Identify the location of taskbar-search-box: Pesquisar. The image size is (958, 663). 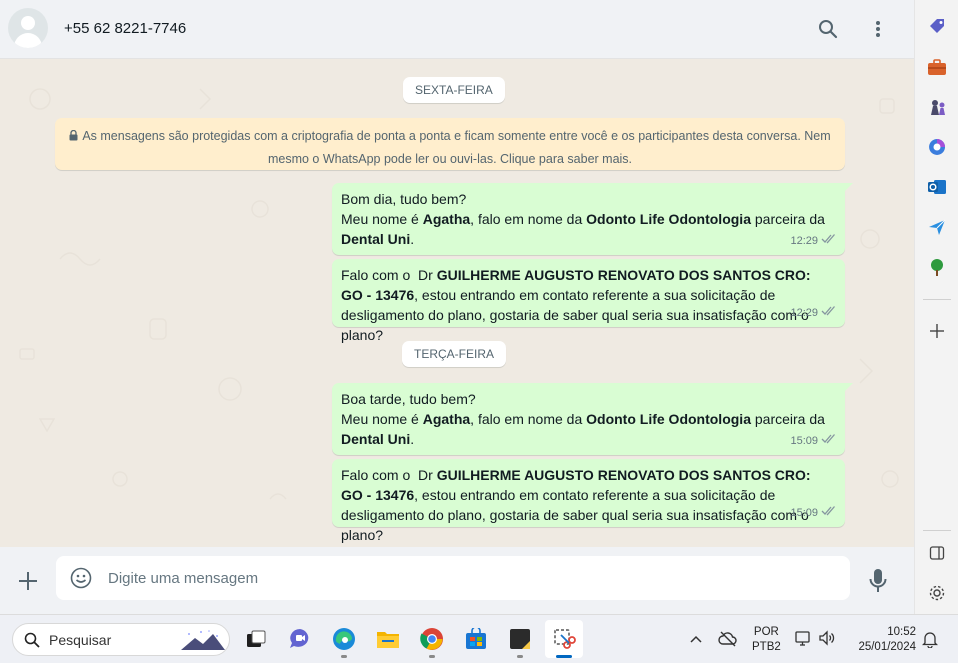
(121, 639).